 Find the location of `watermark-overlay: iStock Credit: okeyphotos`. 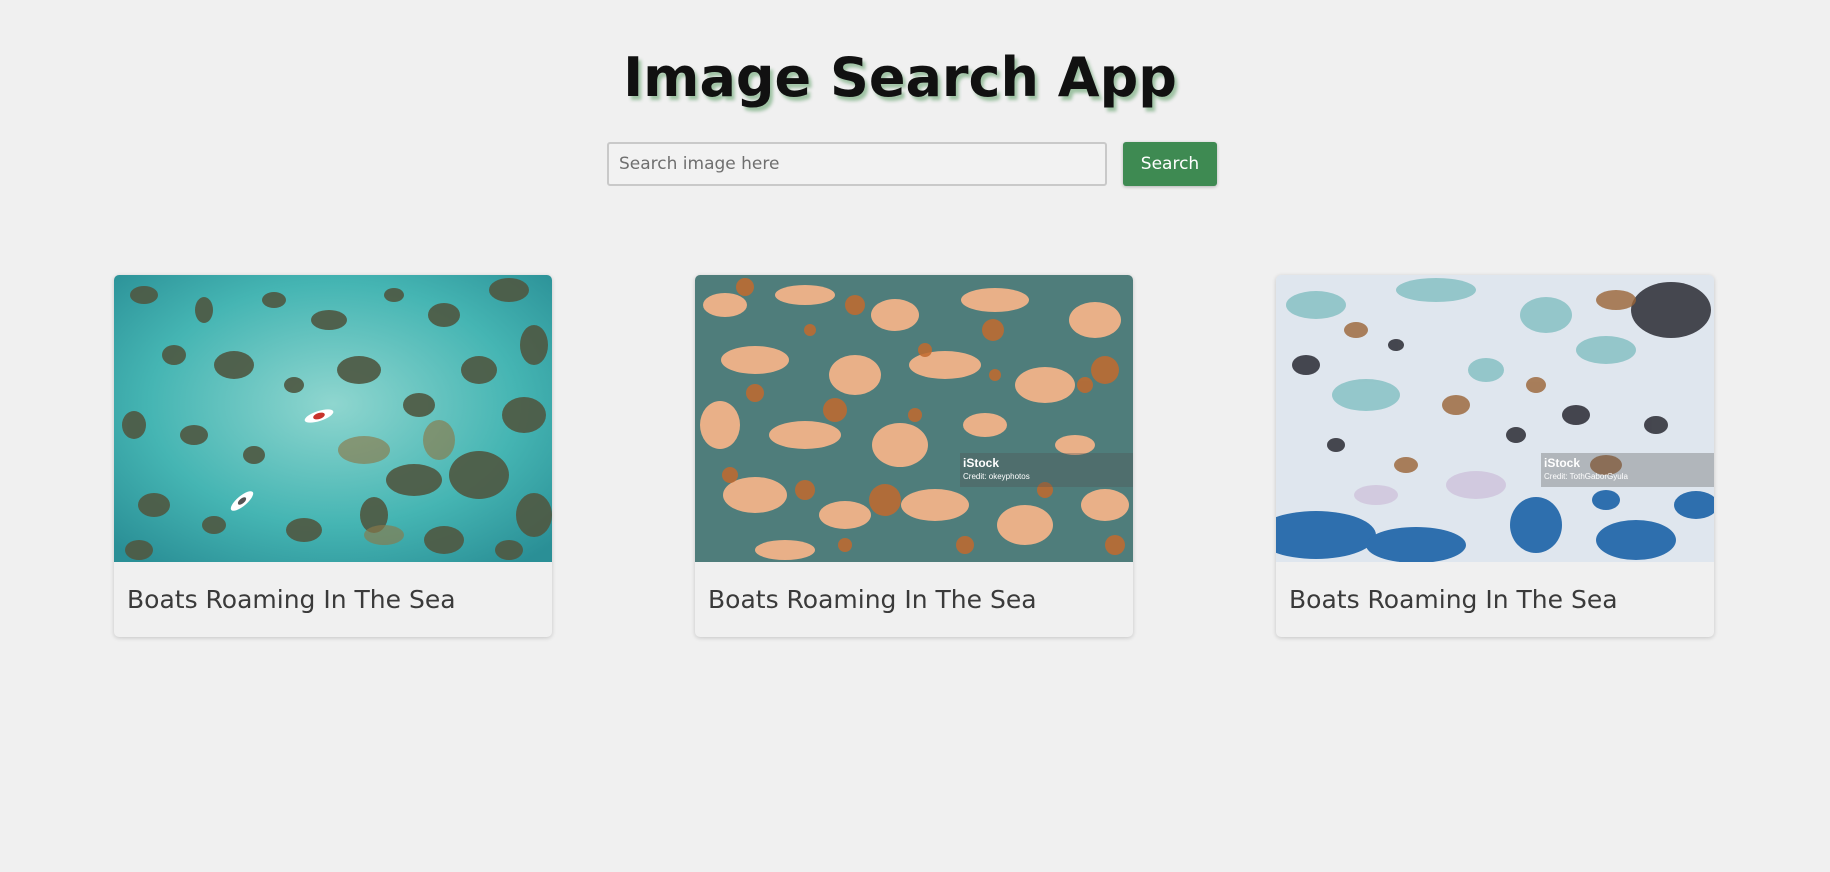

watermark-overlay: iStock Credit: okeyphotos is located at coordinates (1046, 470).